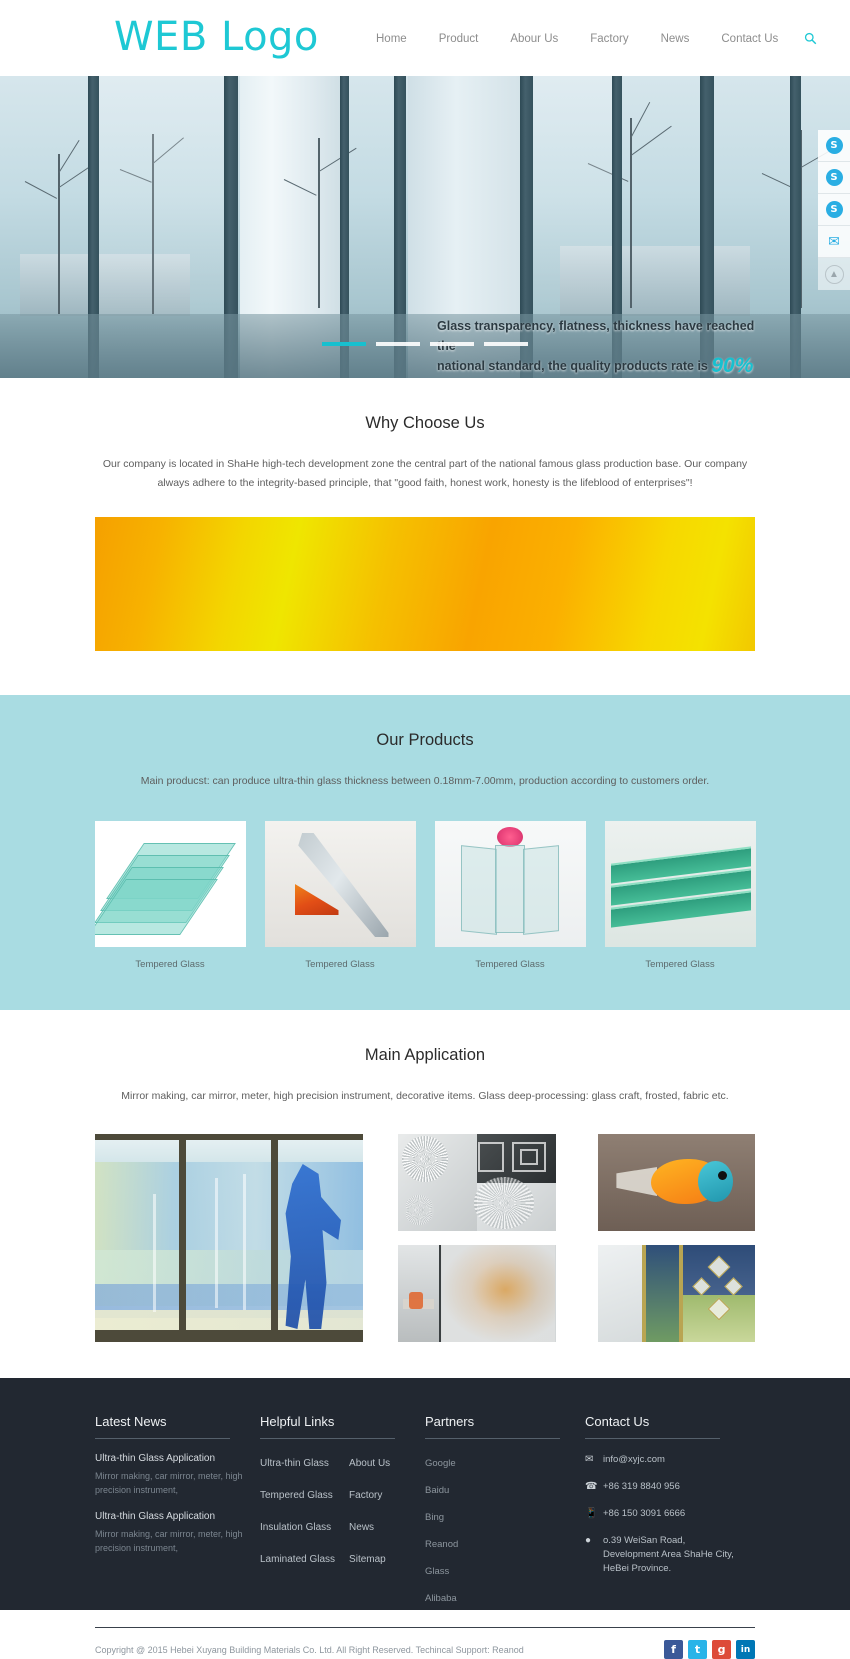 The width and height of the screenshot is (850, 1659). Describe the element at coordinates (295, 1527) in the screenshot. I see `link-insulation-glass: Insulation Glass` at that location.